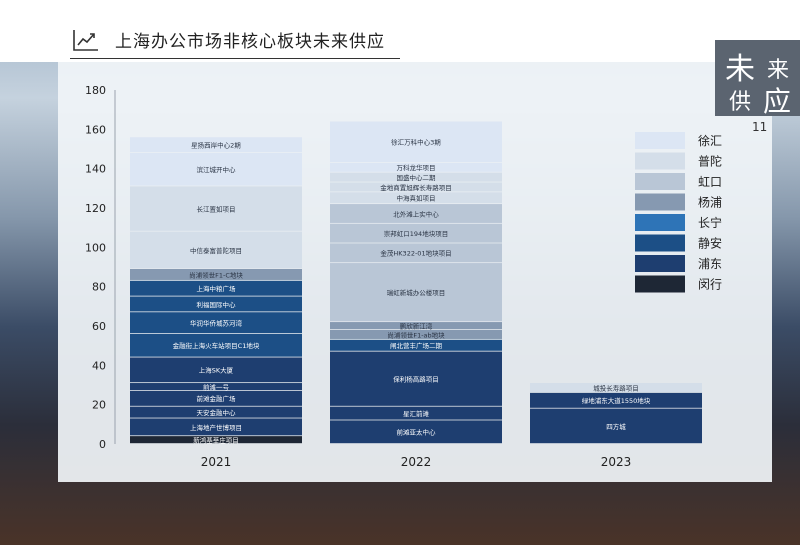 Image resolution: width=800 pixels, height=545 pixels. I want to click on x-category-label: 2022, so click(416, 462).